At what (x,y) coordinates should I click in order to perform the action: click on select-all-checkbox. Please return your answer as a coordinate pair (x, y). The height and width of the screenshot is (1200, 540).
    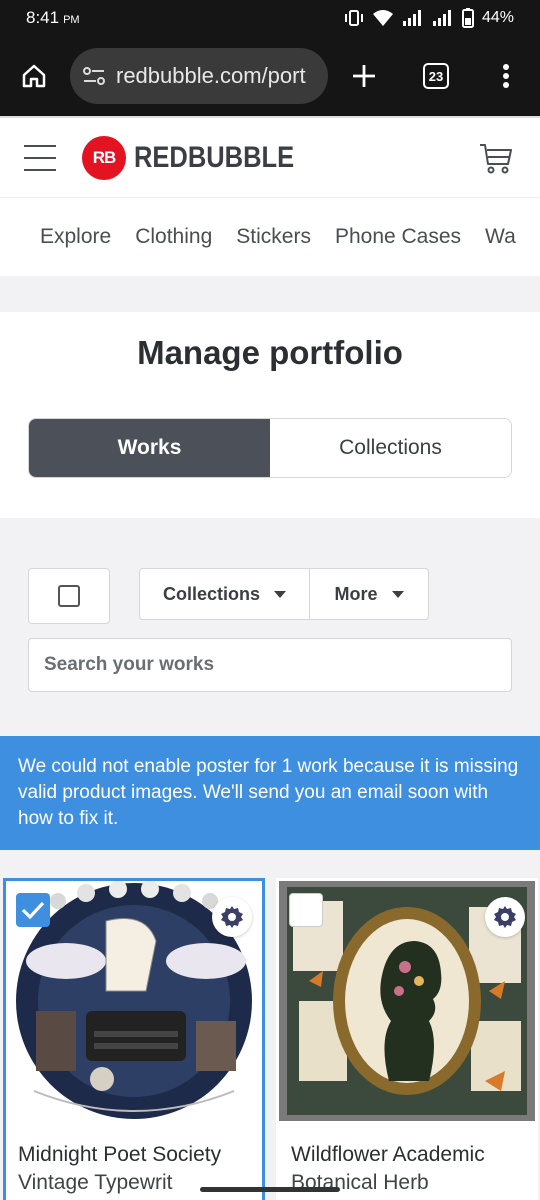
    Looking at the image, I should click on (69, 596).